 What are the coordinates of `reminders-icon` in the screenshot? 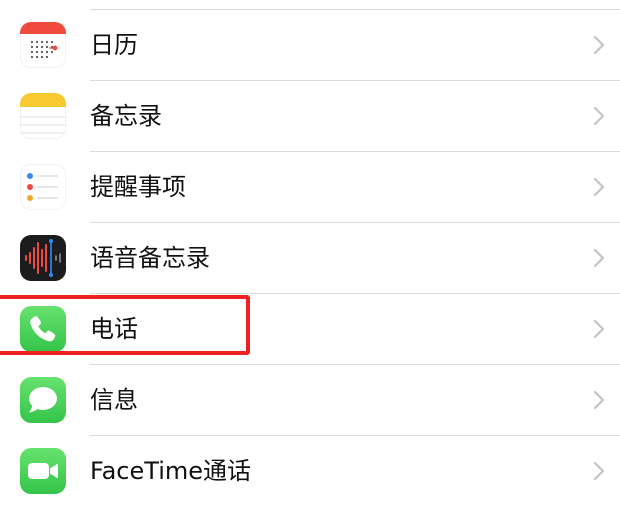 It's located at (43, 187).